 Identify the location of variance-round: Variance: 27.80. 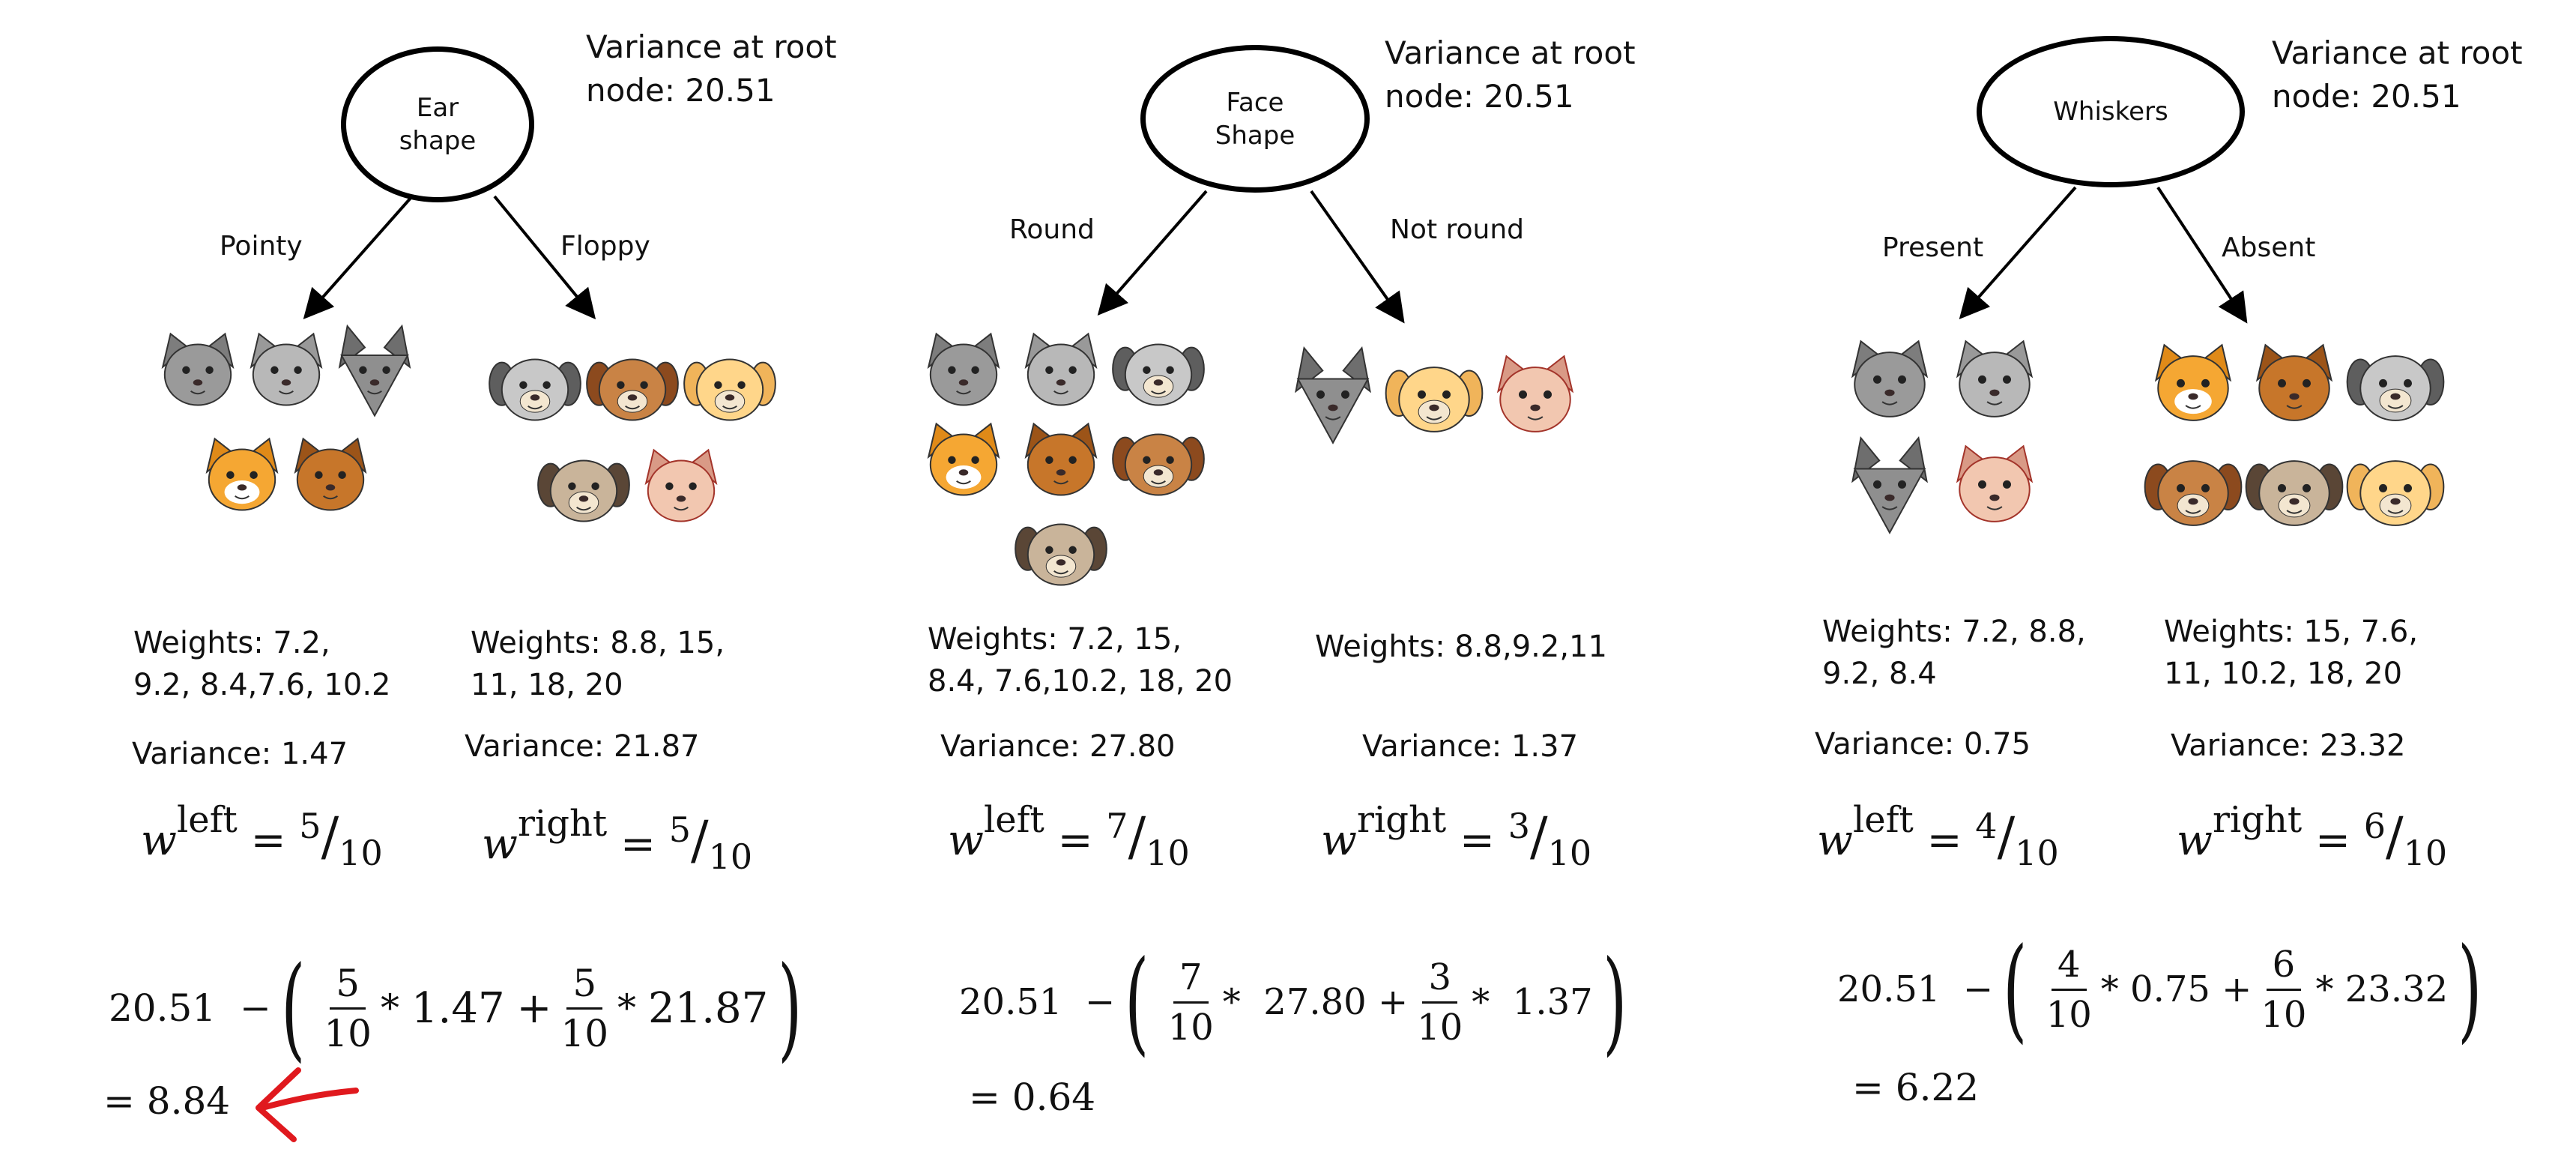
(1058, 746).